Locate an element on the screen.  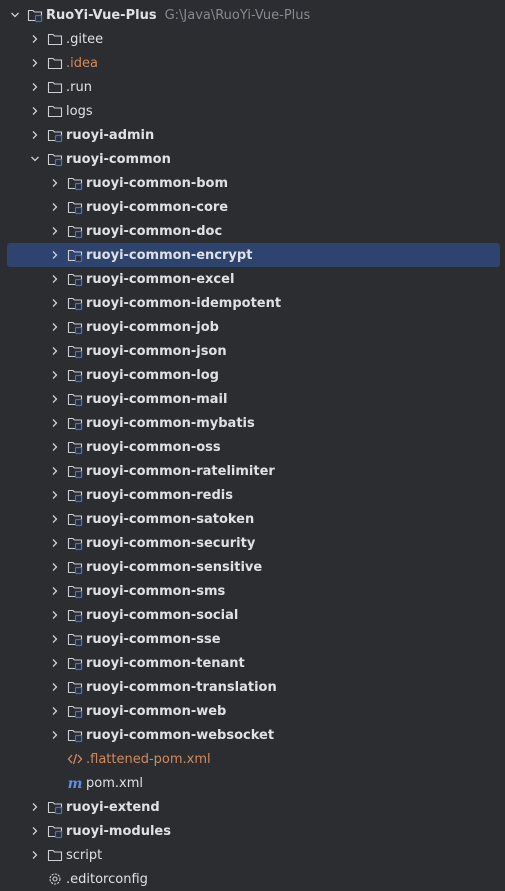
tree-row-ruoyi-common-mybatis: ruoyi-common-mybatis is located at coordinates (252, 423).